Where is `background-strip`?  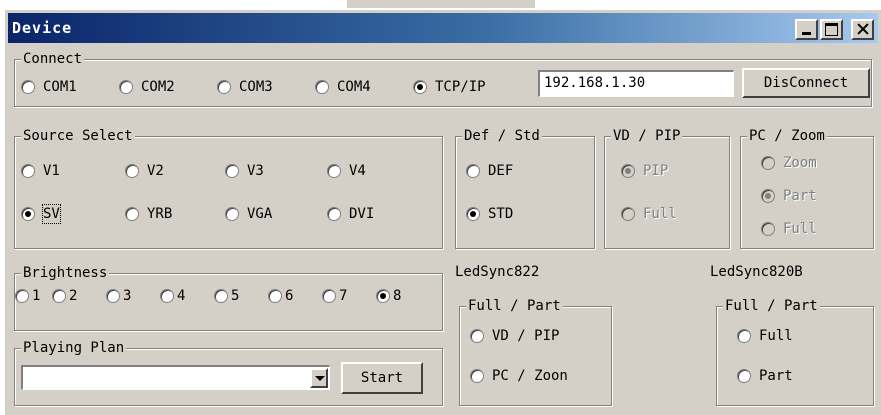 background-strip is located at coordinates (440, 5).